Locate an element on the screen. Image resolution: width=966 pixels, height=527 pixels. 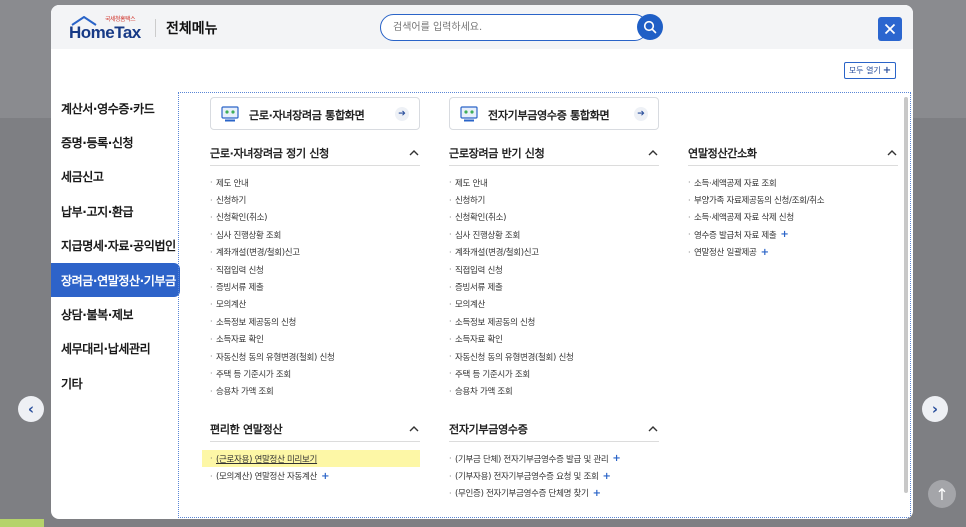
chevron-up-icon is located at coordinates (892, 152).